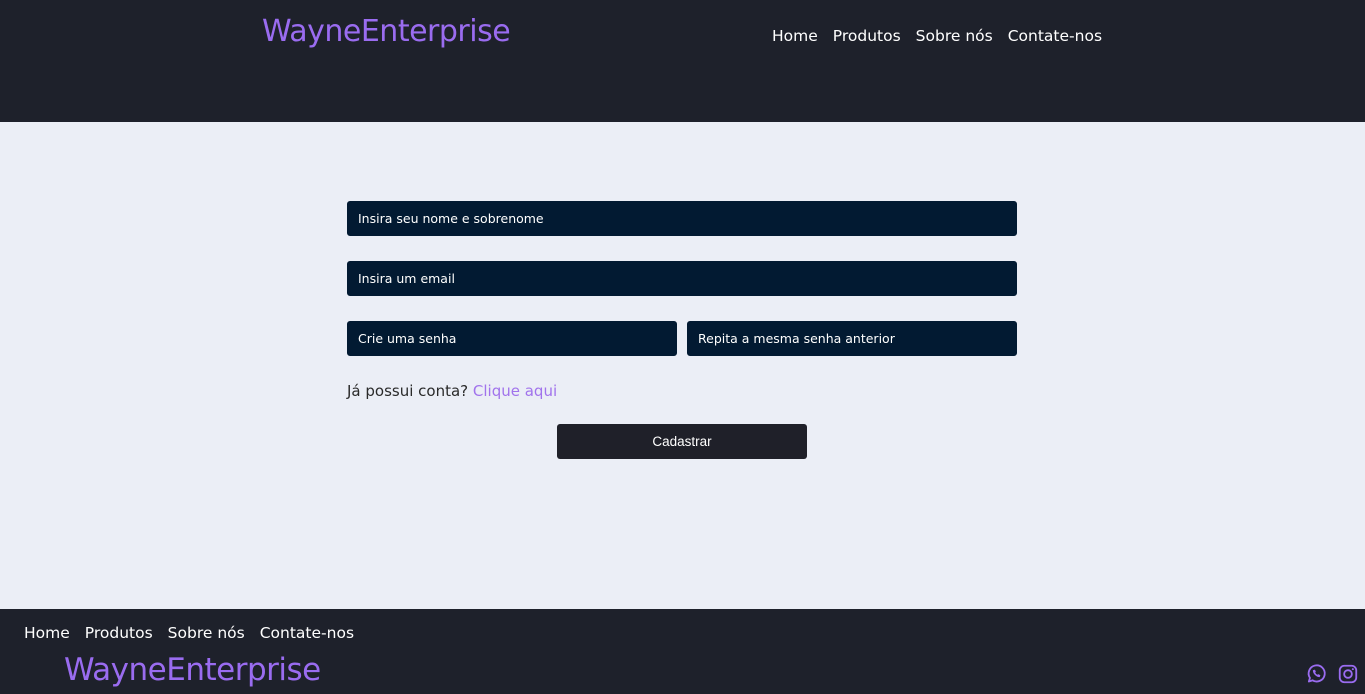 The width and height of the screenshot is (1365, 694). What do you see at coordinates (512, 338) in the screenshot?
I see `password-field` at bounding box center [512, 338].